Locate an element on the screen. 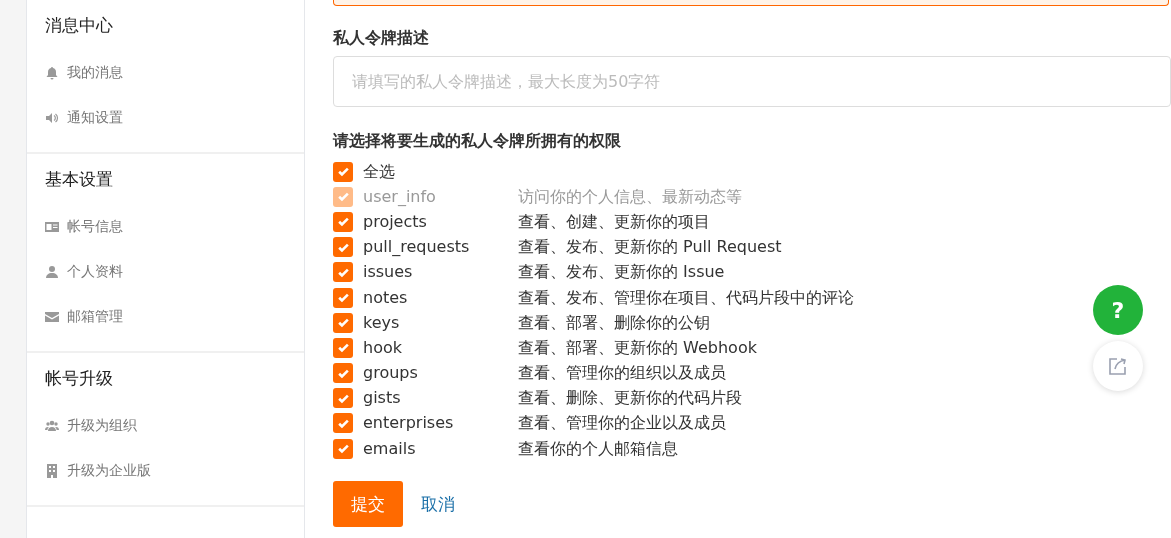 This screenshot has height=538, width=1171. scope-name: emails is located at coordinates (390, 448).